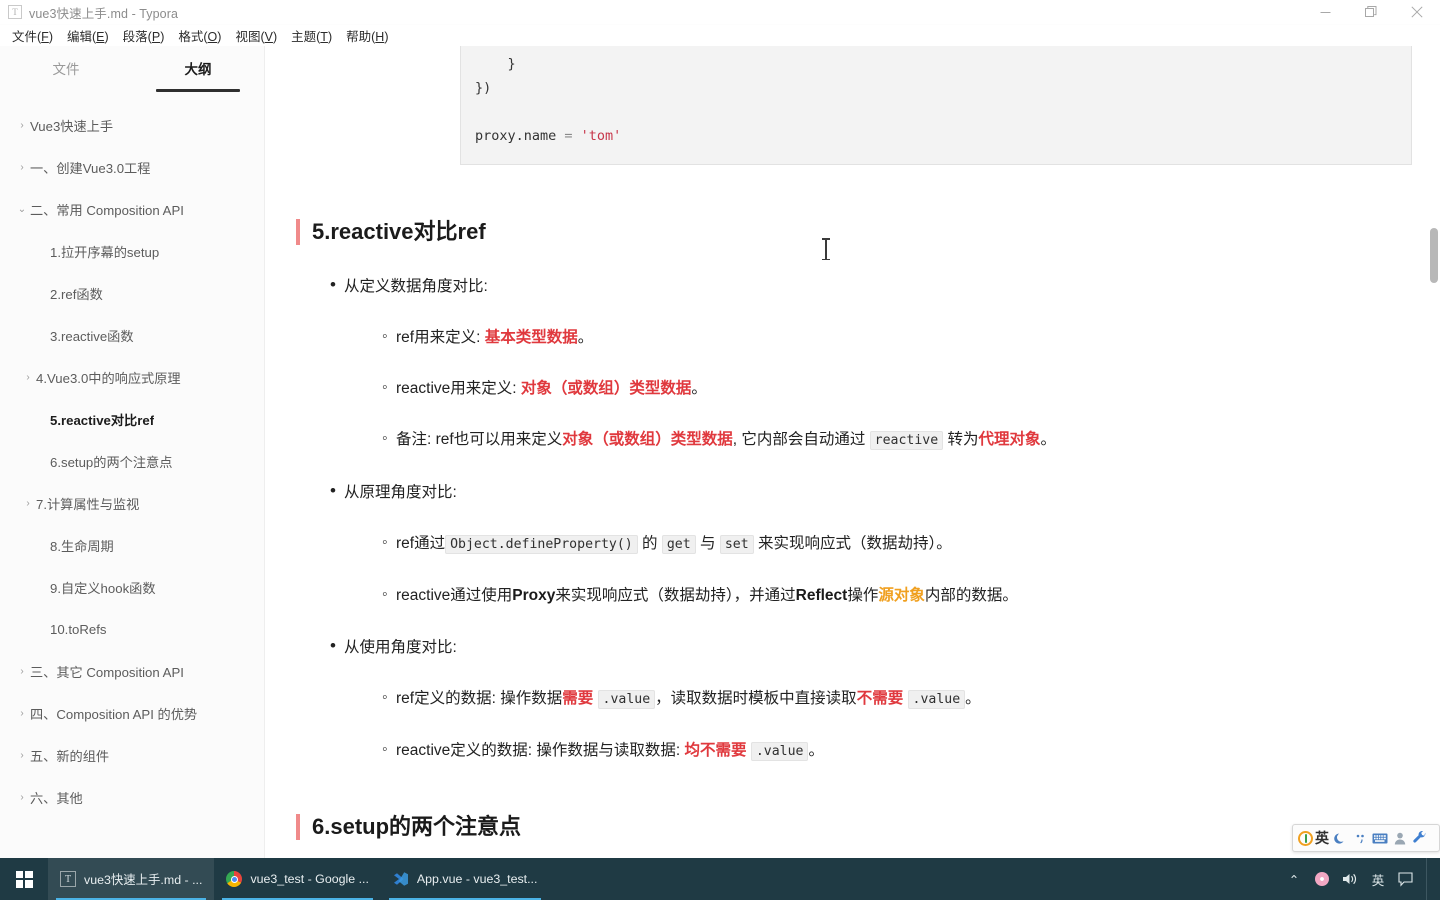 This screenshot has height=900, width=1440. I want to click on text: ref用来定义:, so click(438, 337).